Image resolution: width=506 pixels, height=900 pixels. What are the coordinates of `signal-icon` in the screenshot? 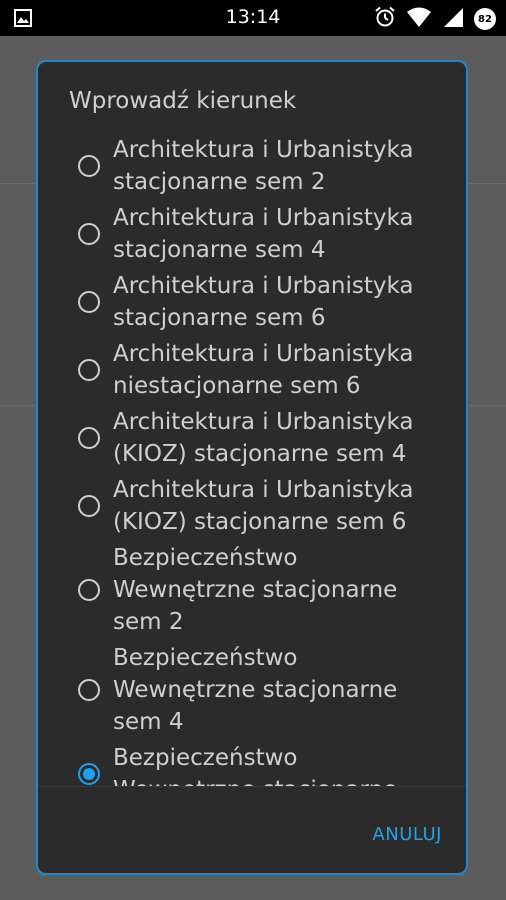 It's located at (453, 19).